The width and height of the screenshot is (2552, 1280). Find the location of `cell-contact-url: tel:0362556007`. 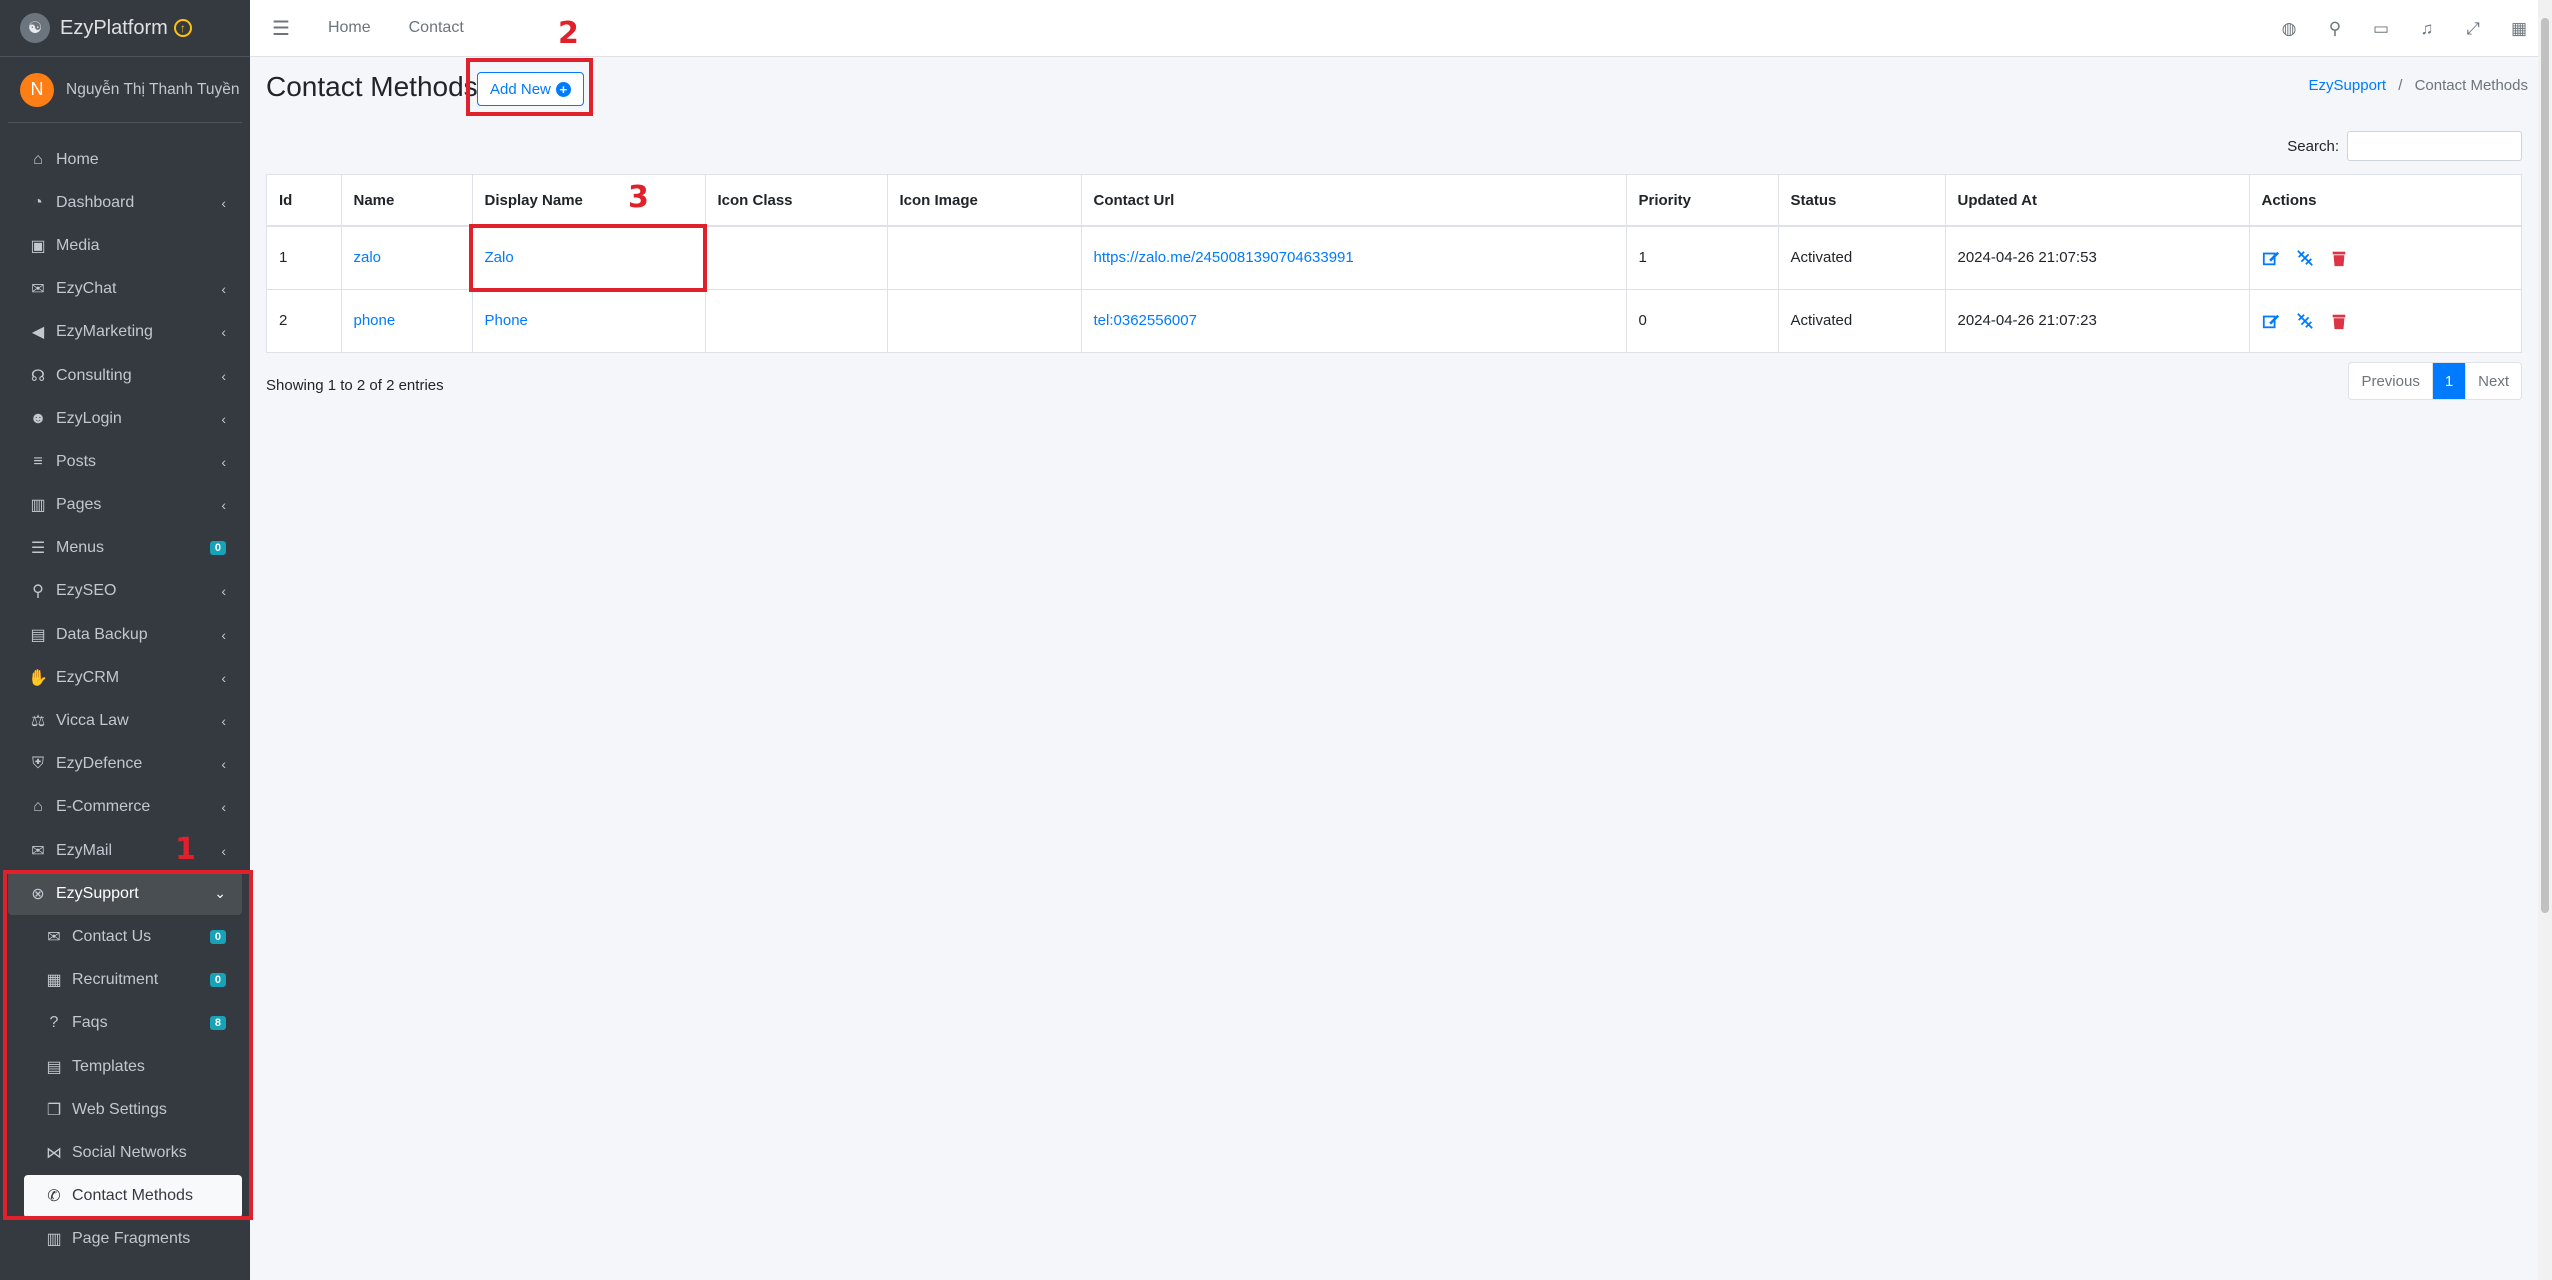

cell-contact-url: tel:0362556007 is located at coordinates (1354, 320).